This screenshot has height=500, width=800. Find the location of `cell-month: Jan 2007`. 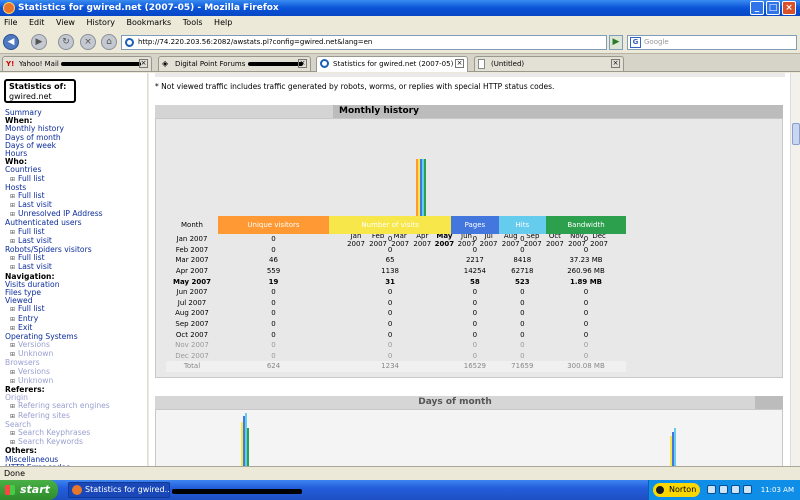

cell-month: Jan 2007 is located at coordinates (192, 239).